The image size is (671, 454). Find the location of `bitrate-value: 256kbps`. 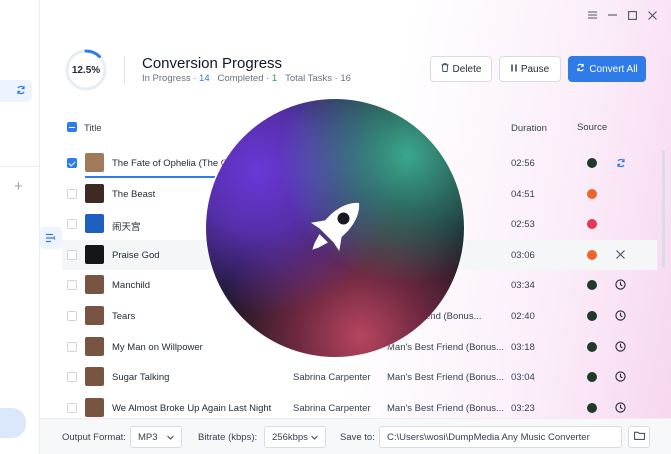

bitrate-value: 256kbps is located at coordinates (290, 437).